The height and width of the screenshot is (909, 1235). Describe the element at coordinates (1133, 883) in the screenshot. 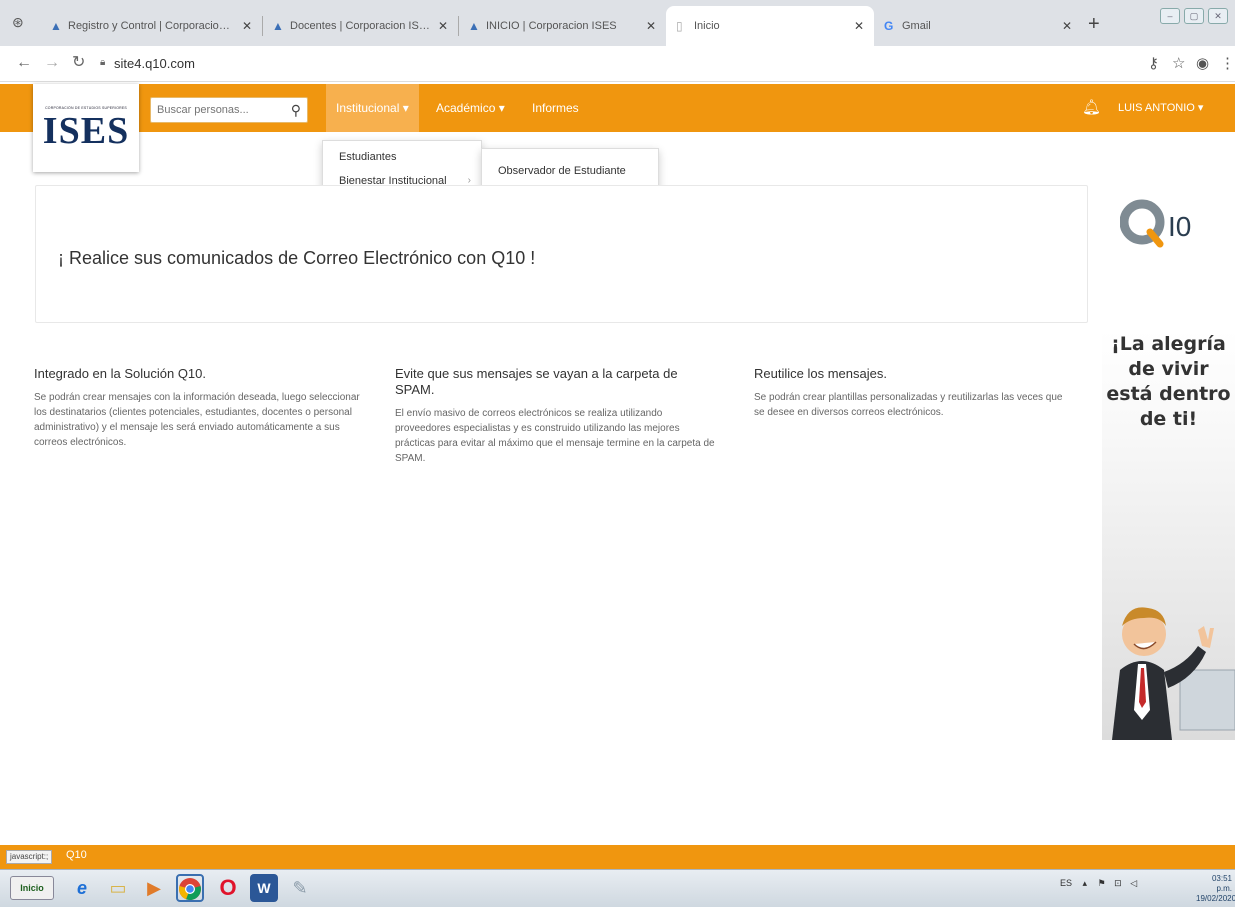

I see `volume-icon: ◁` at that location.